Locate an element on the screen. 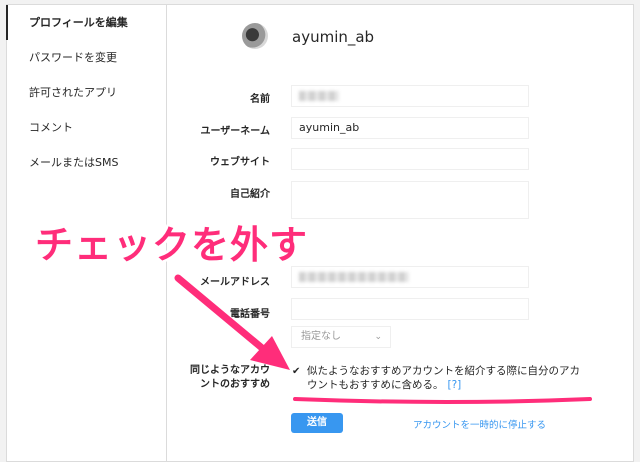 The image size is (640, 462). suggest-label-line1: 同じようなアカウ is located at coordinates (230, 370).